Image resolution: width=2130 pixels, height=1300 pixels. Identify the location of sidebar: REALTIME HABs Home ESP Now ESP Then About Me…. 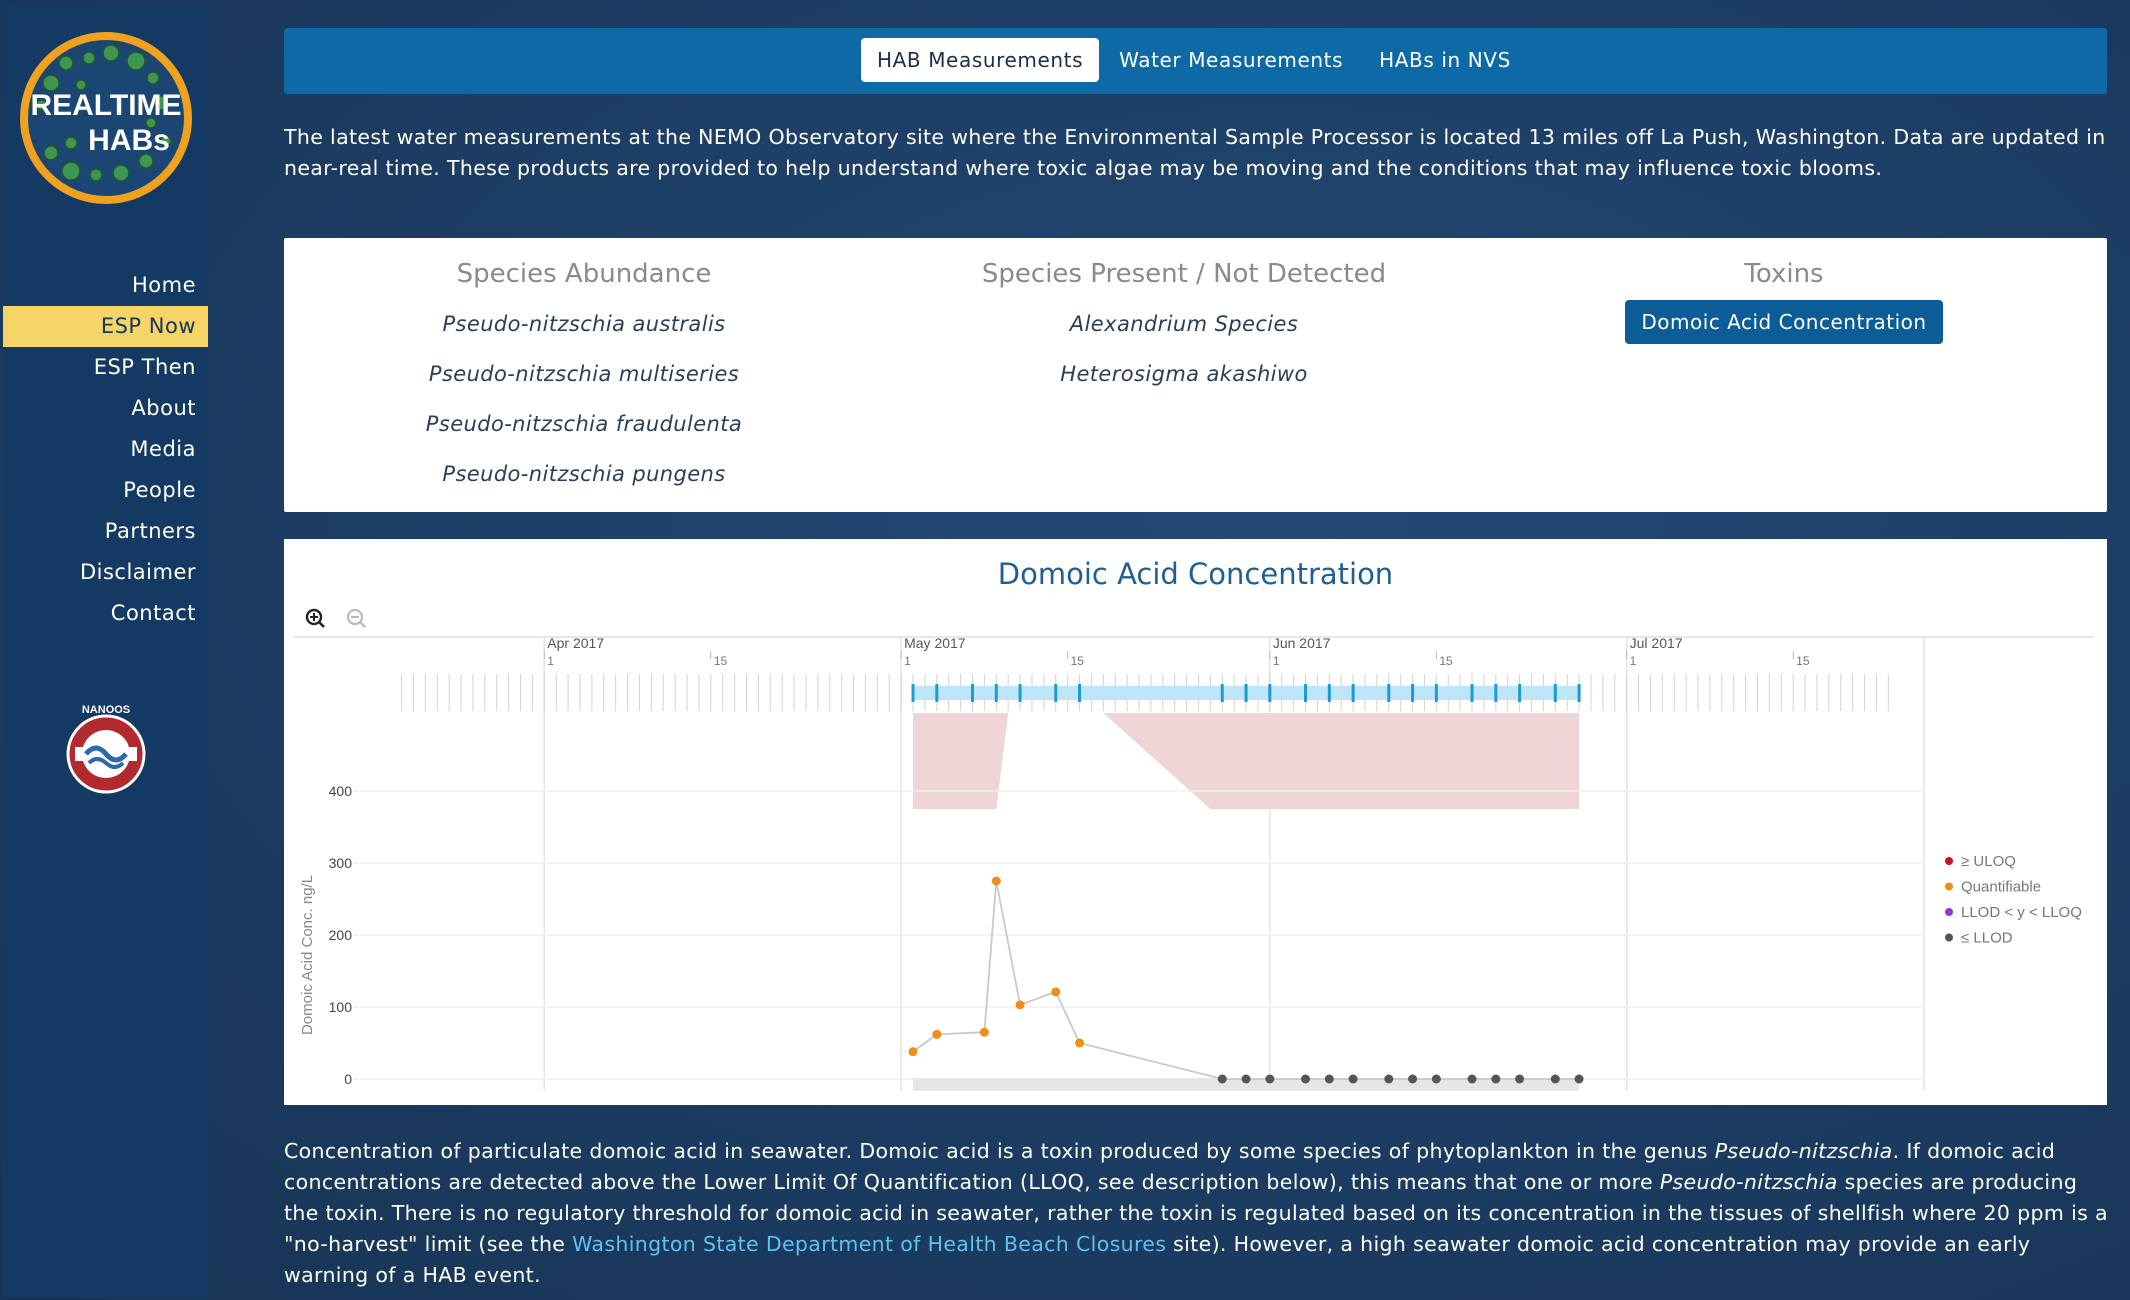
(105, 650).